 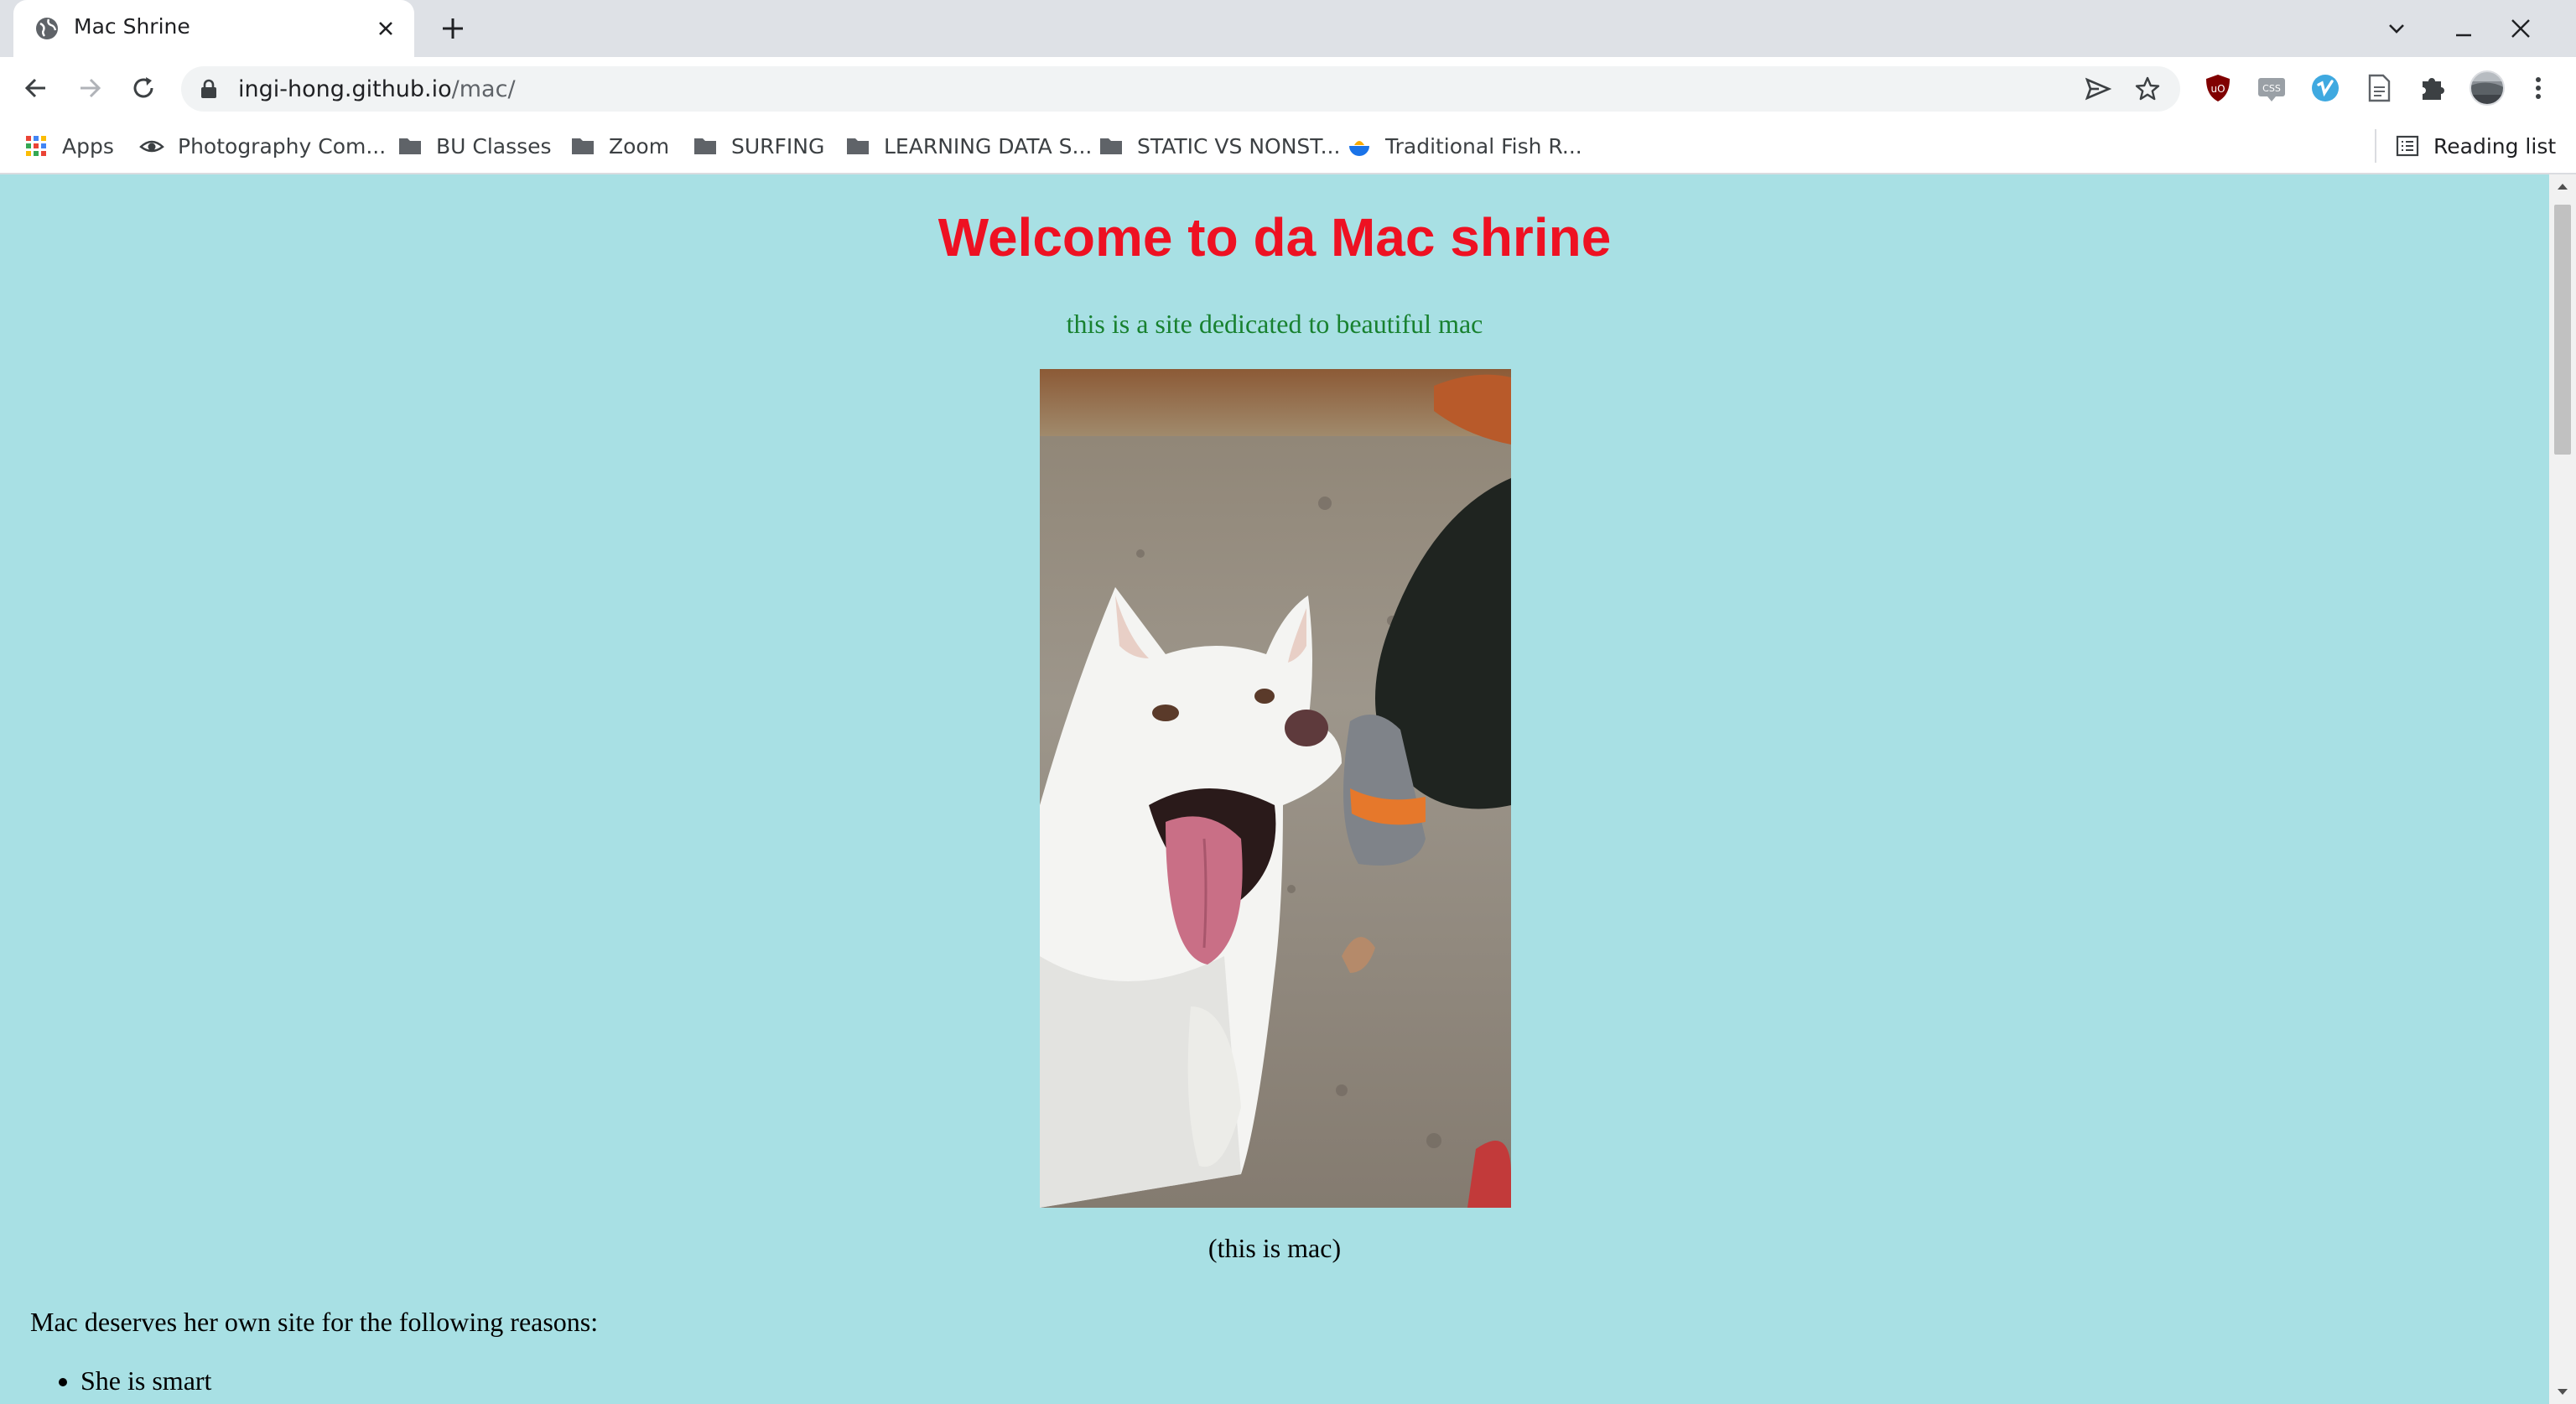 I want to click on svg-text: uO, so click(x=2217, y=89).